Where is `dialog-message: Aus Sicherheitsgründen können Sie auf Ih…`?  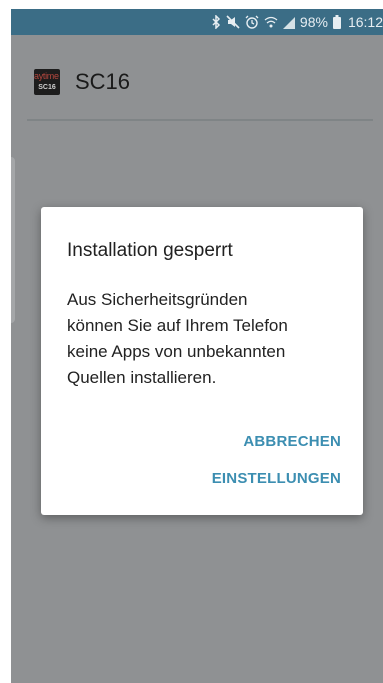
dialog-message: Aus Sicherheitsgründen können Sie auf Ih… is located at coordinates (209, 339).